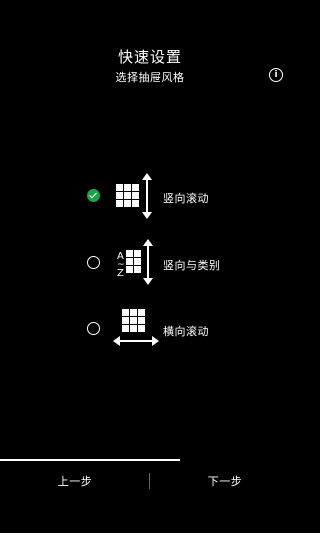 The image size is (320, 533). Describe the element at coordinates (192, 265) in the screenshot. I see `option-label: 竖向与类别` at that location.